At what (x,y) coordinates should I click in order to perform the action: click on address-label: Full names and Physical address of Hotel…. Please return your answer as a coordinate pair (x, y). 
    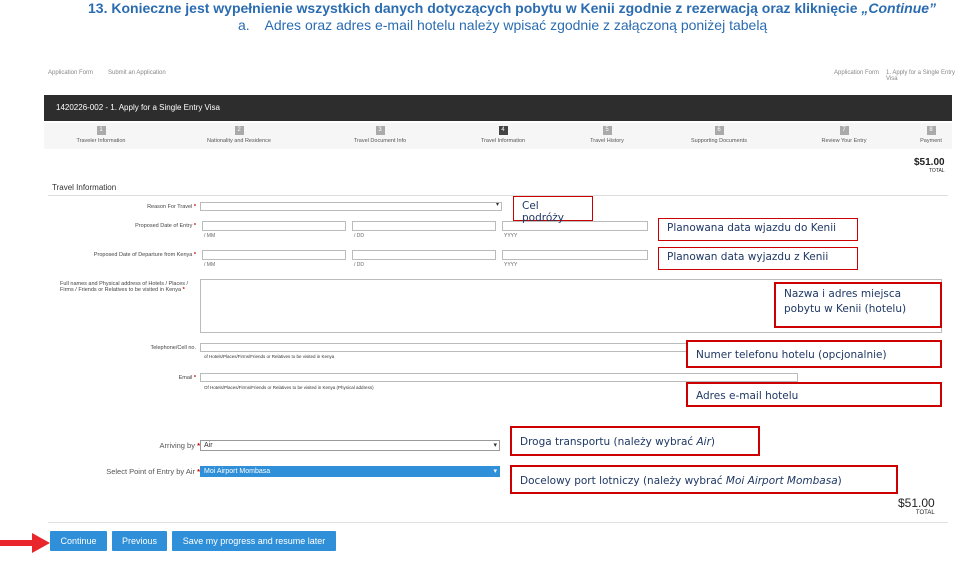
    Looking at the image, I should click on (124, 287).